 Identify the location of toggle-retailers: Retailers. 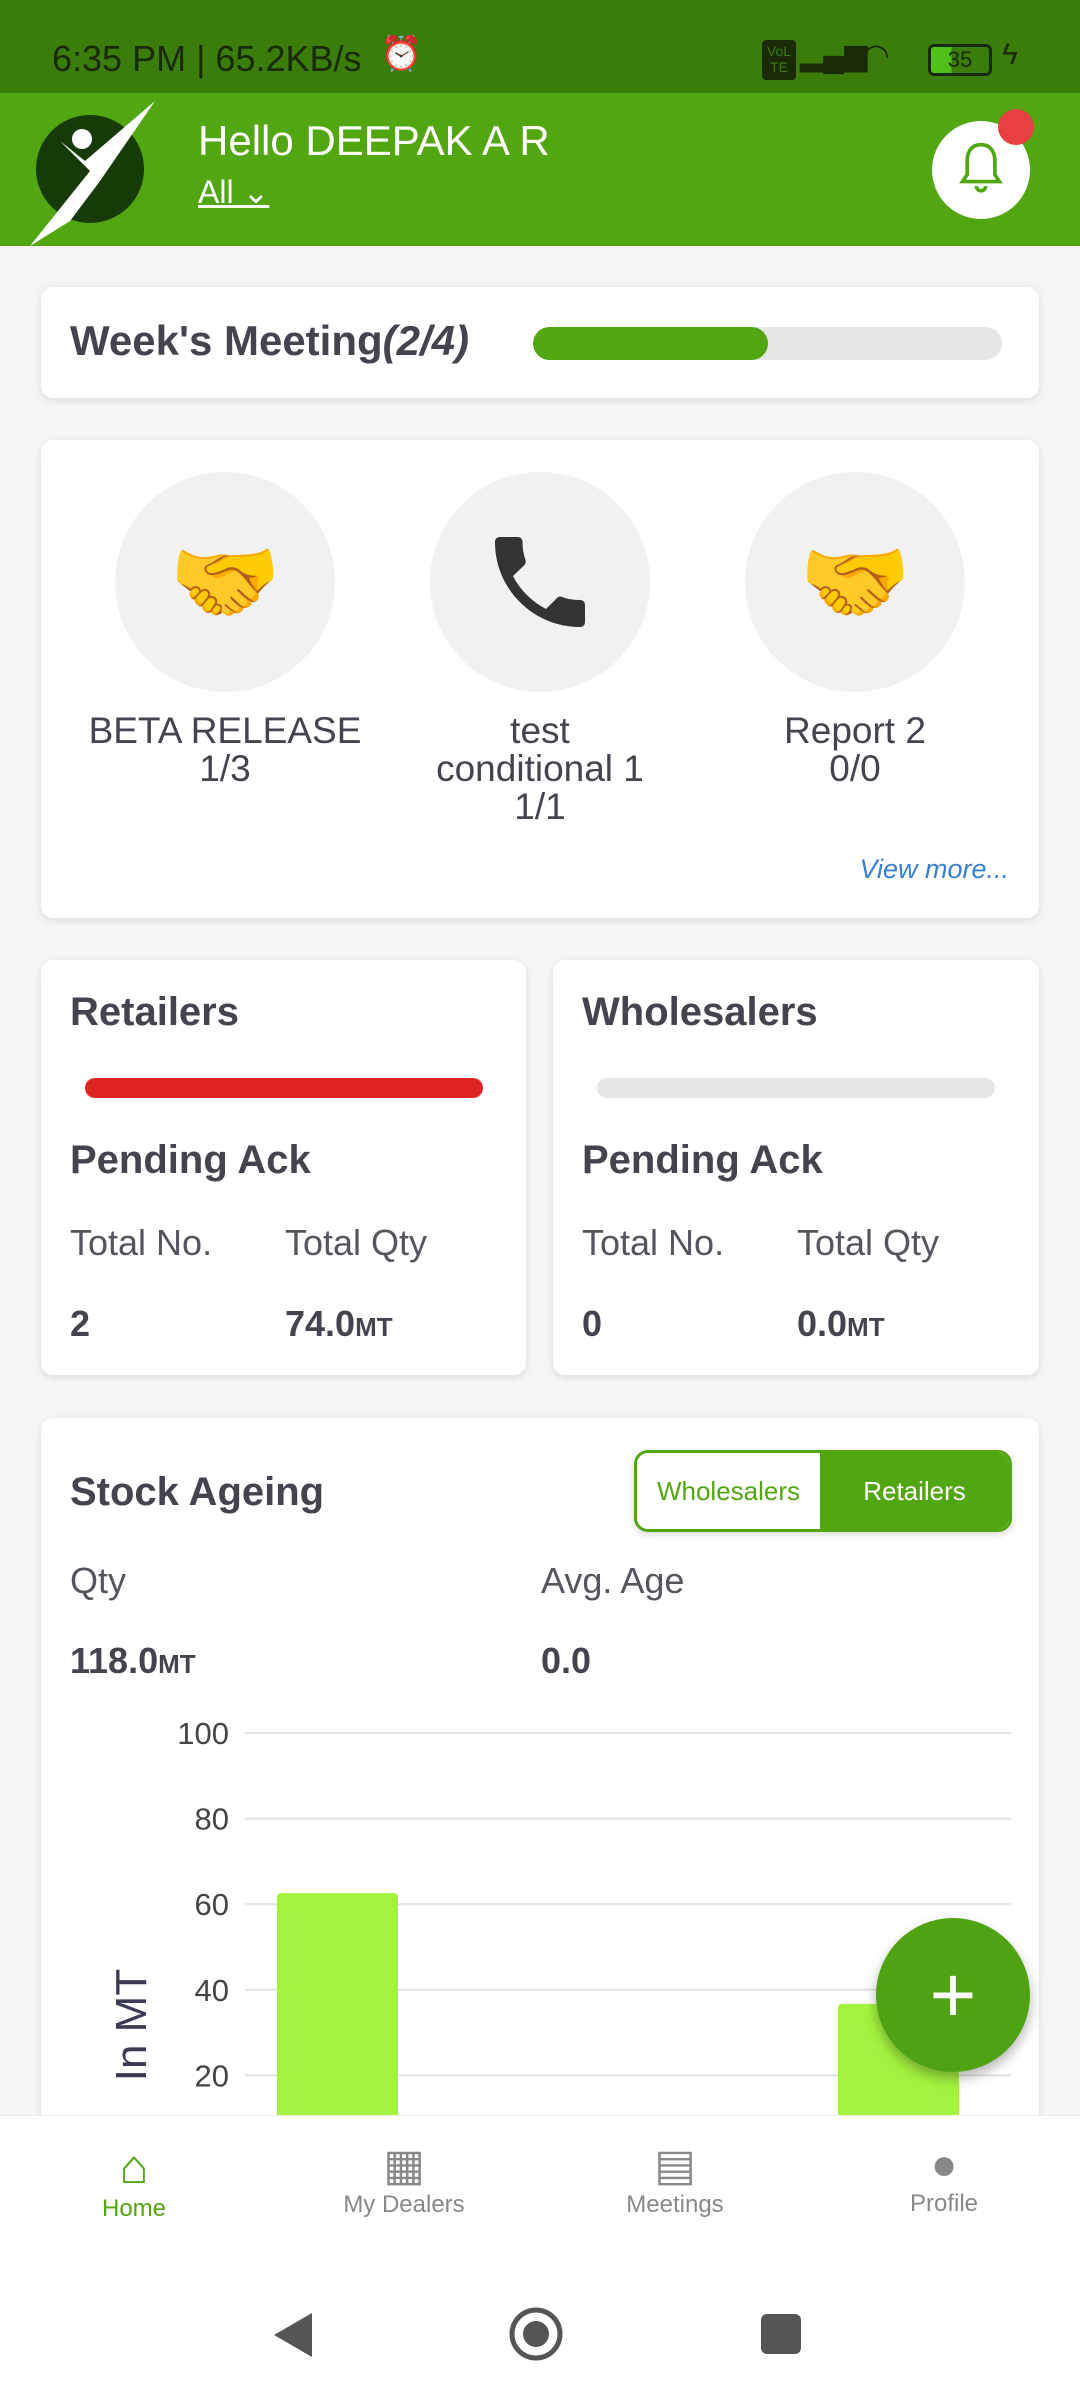
(914, 1491).